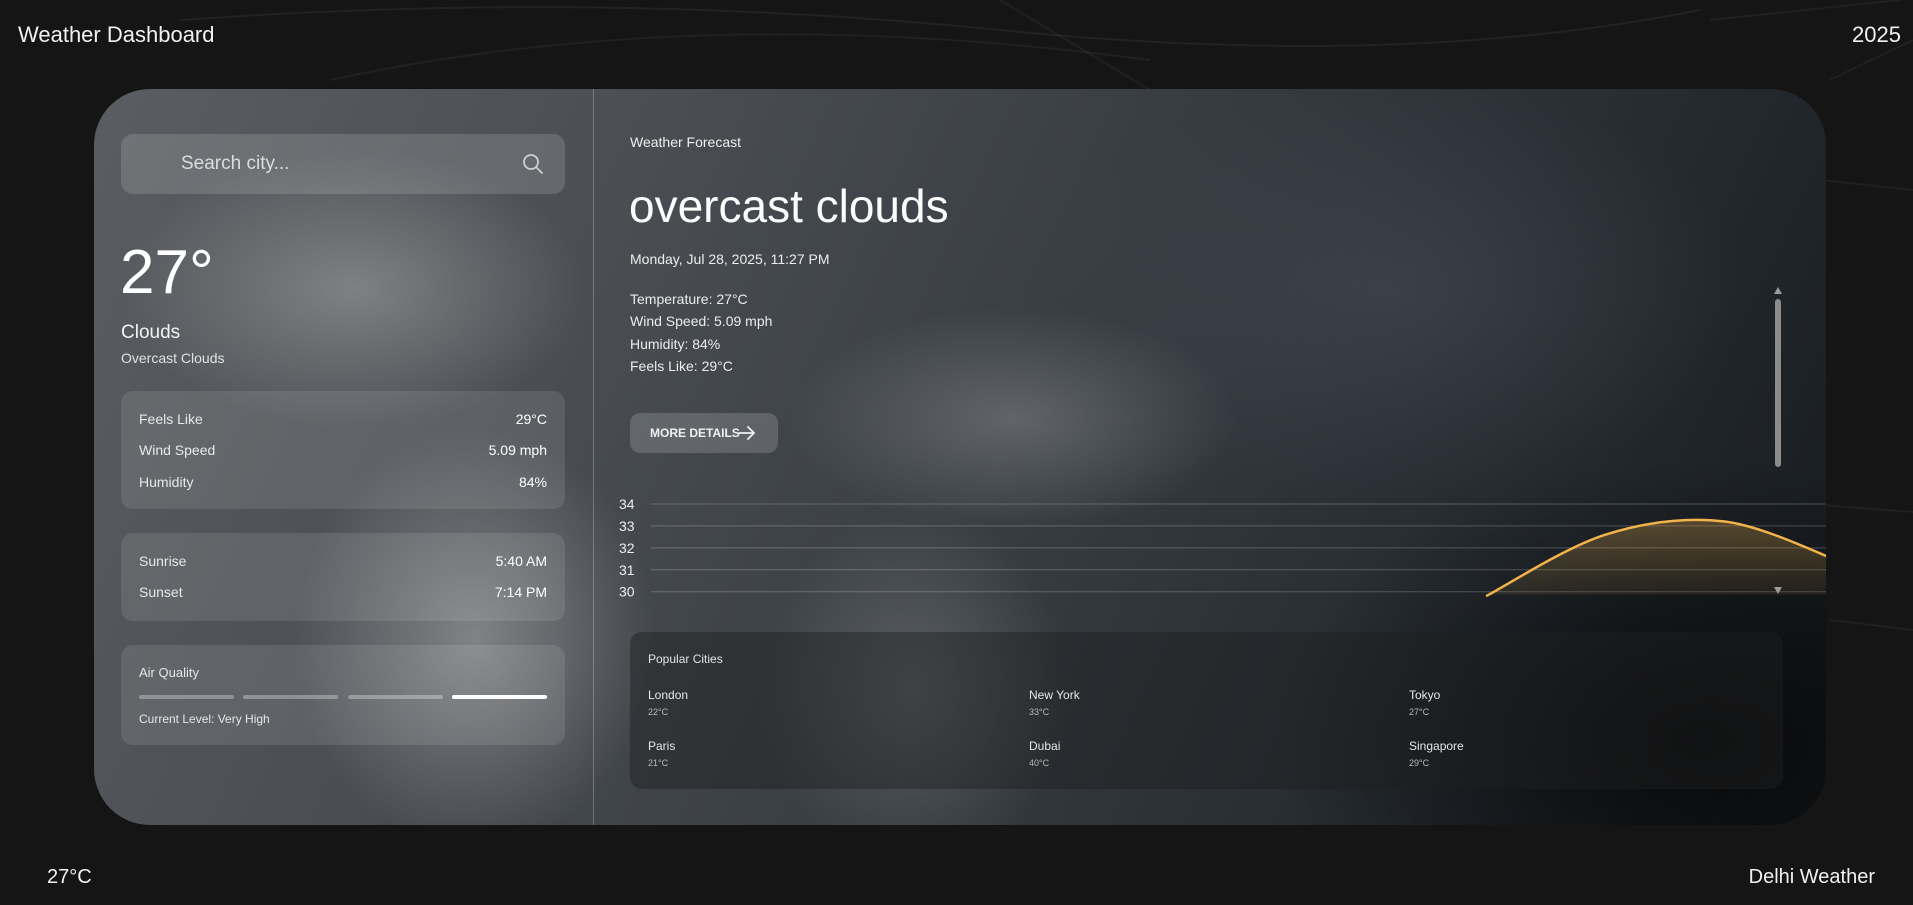 The image size is (1913, 905). What do you see at coordinates (627, 548) in the screenshot?
I see `y-tick-label: 32` at bounding box center [627, 548].